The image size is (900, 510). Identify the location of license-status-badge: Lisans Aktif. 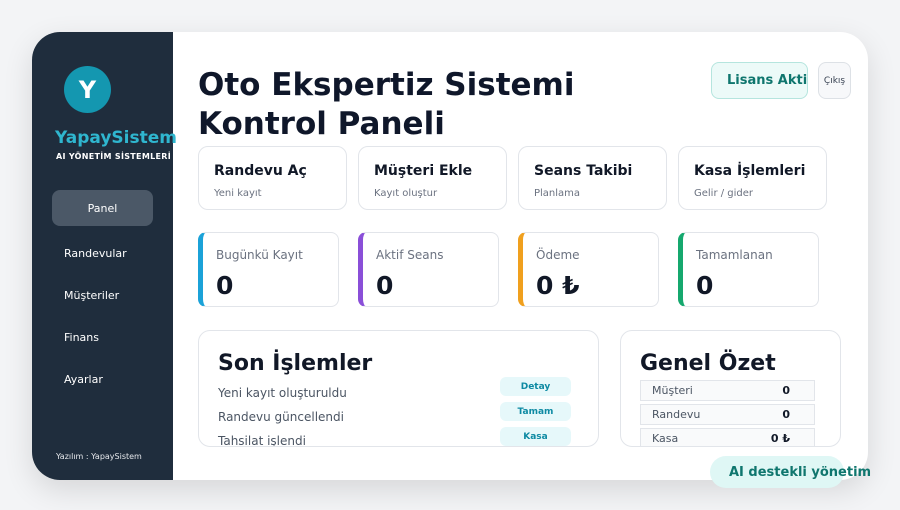
(759, 80).